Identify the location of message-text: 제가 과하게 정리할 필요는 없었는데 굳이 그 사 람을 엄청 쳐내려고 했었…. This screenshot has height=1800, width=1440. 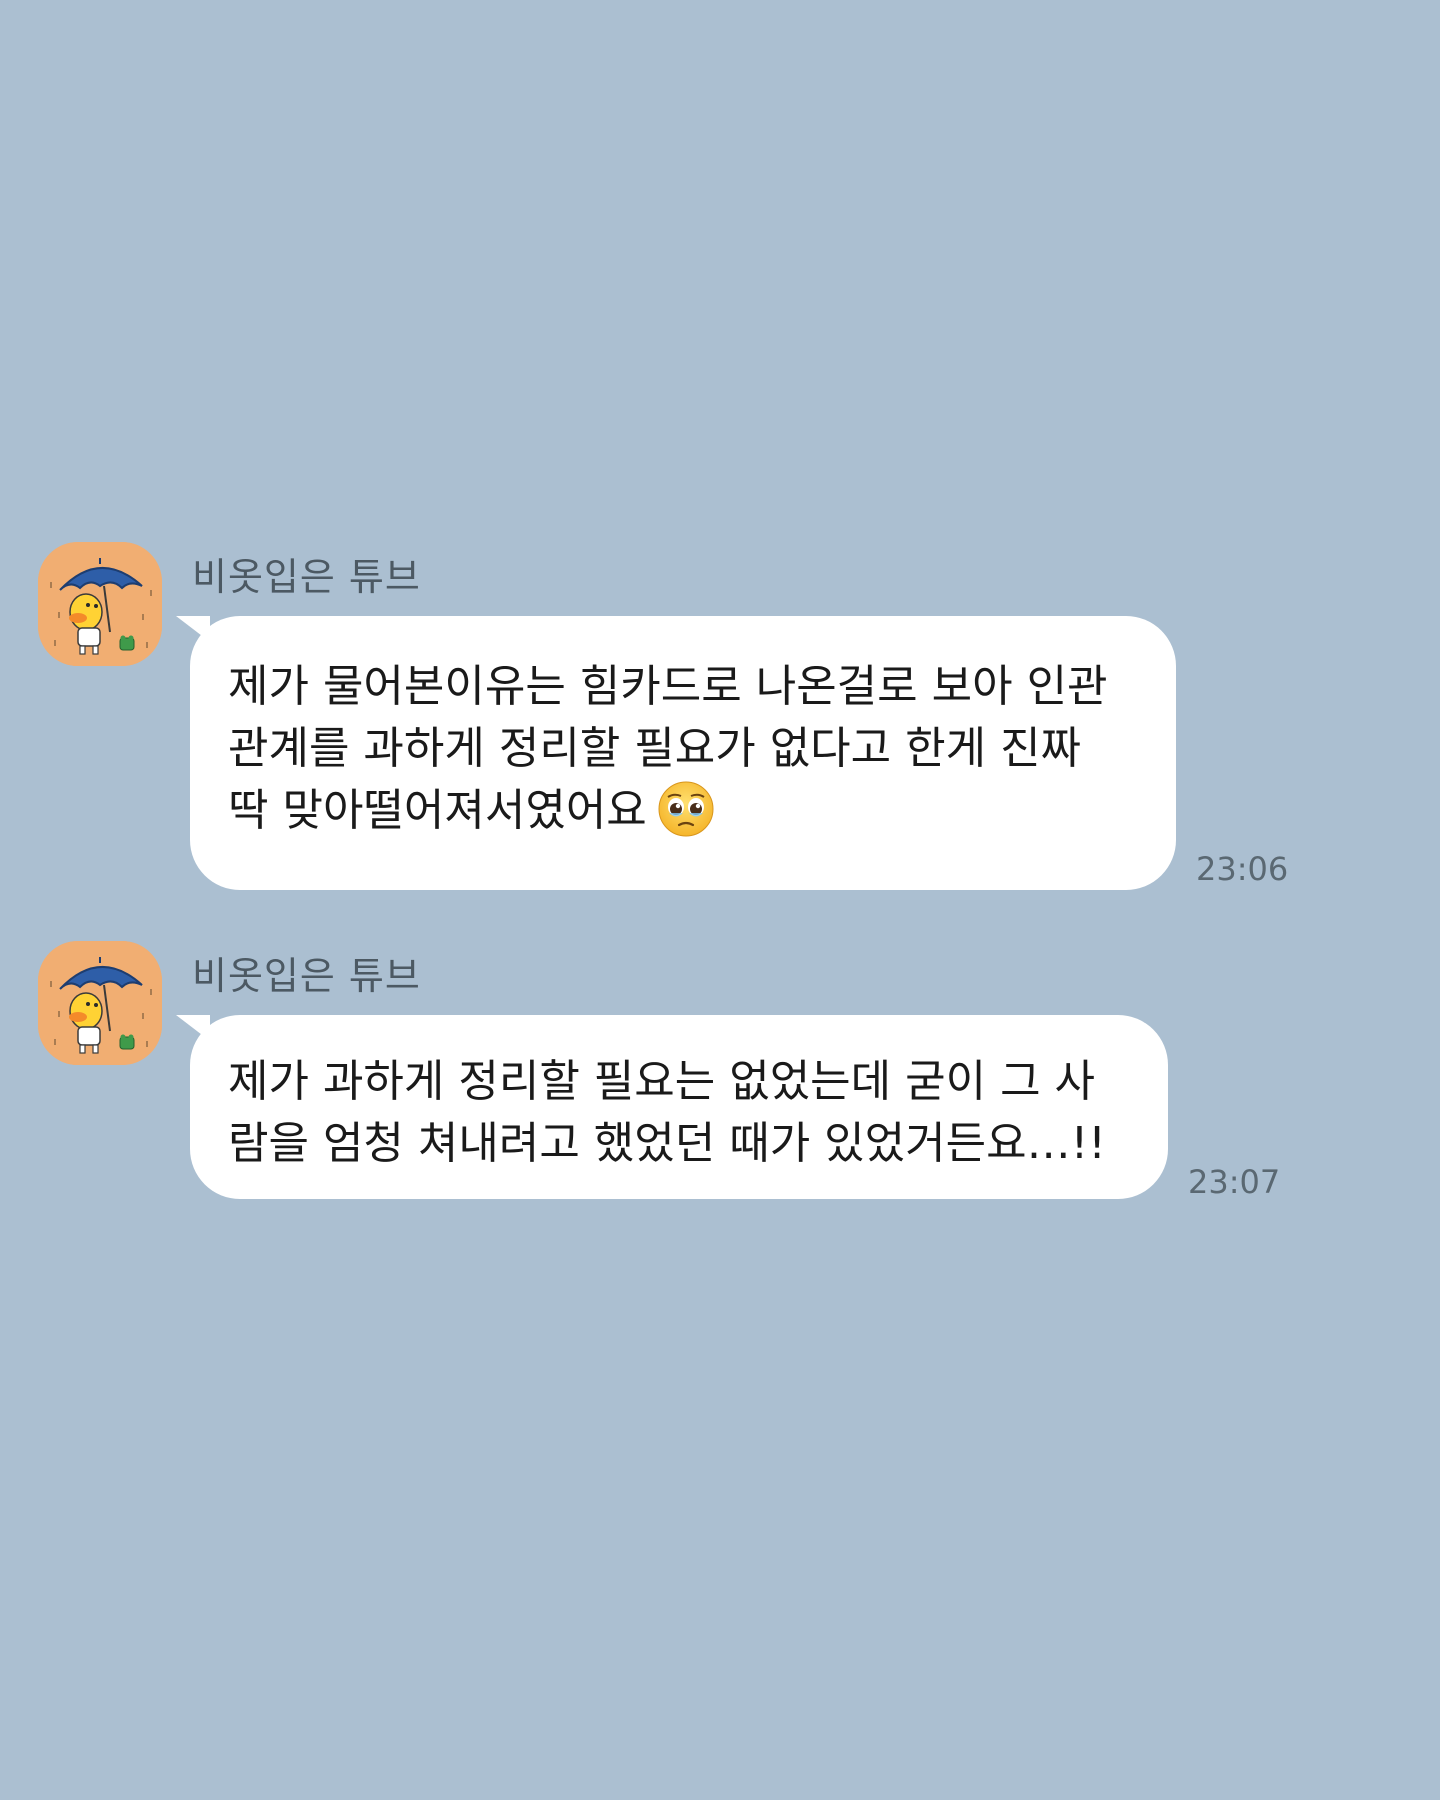
(667, 1112).